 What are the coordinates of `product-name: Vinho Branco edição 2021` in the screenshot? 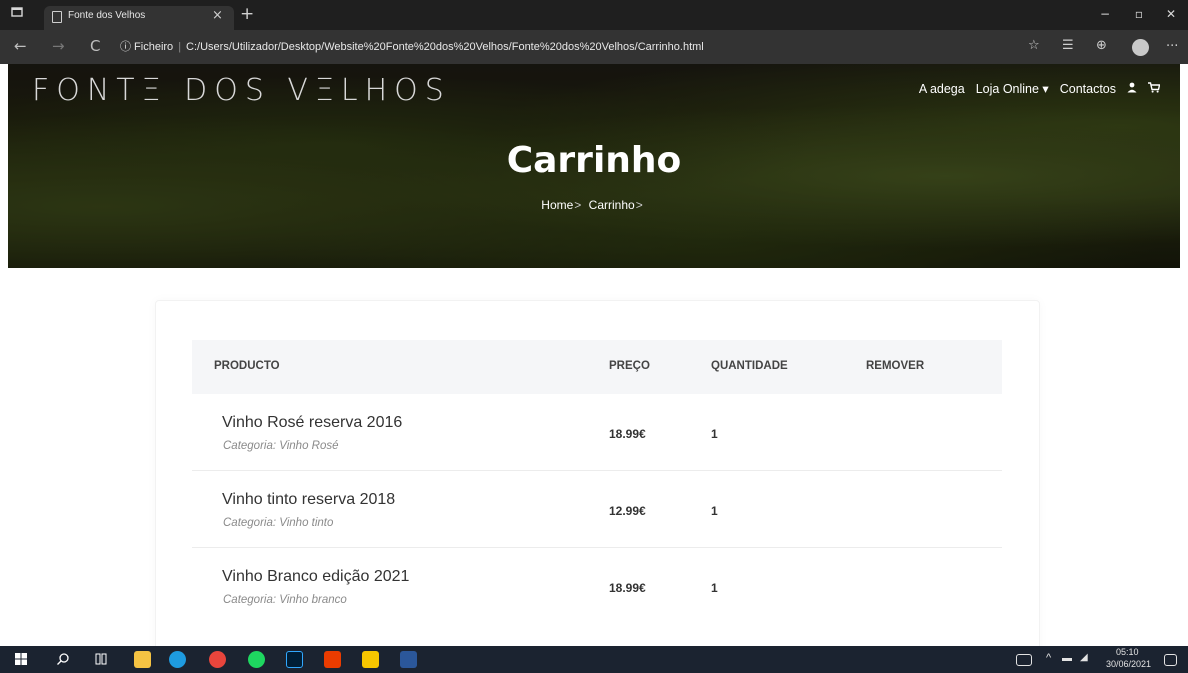 It's located at (315, 577).